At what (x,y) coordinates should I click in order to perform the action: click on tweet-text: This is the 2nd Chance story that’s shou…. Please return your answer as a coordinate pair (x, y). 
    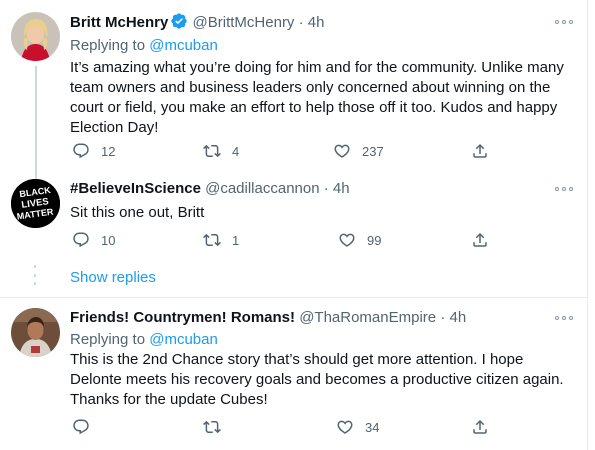
    Looking at the image, I should click on (317, 379).